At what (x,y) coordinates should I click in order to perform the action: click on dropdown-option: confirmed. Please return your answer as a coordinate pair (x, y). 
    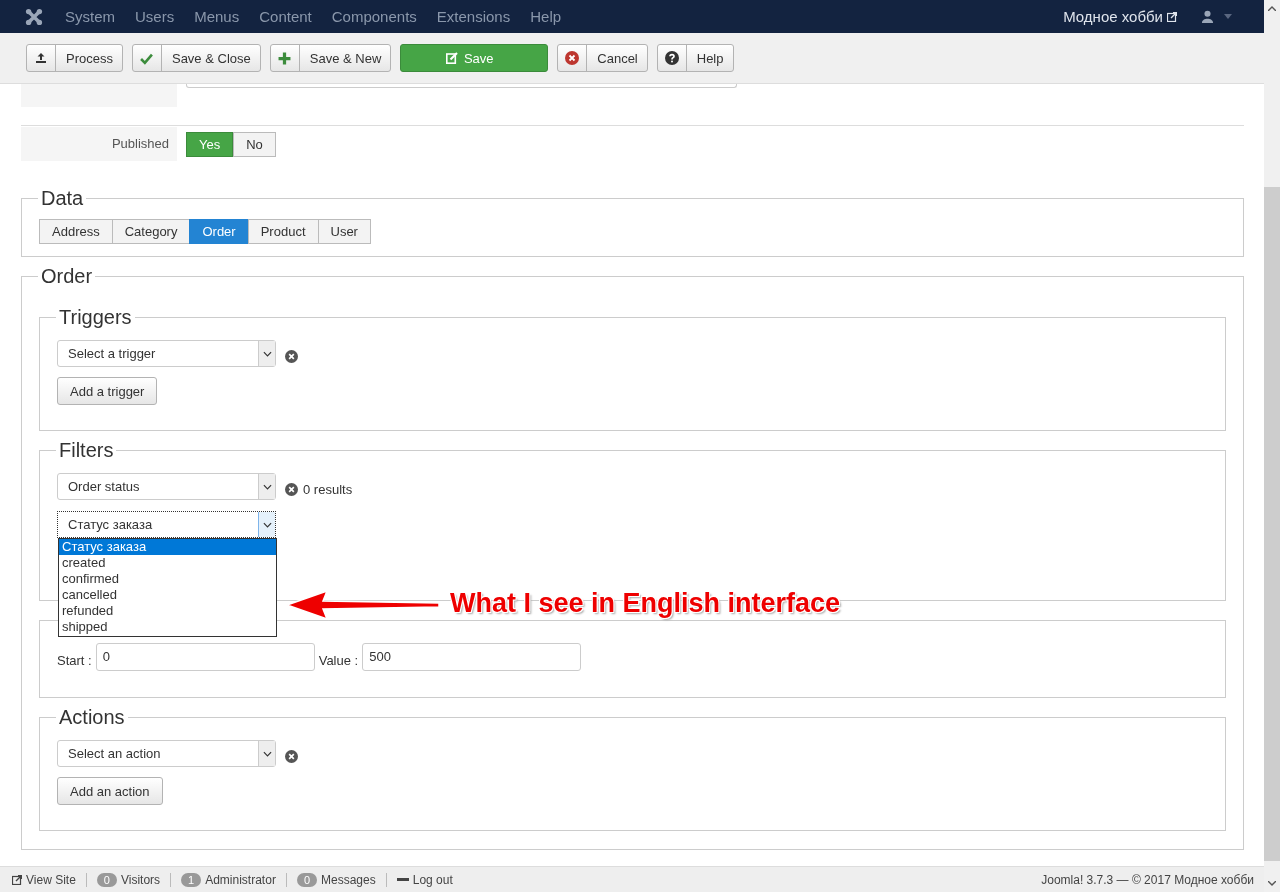
    Looking at the image, I should click on (167, 579).